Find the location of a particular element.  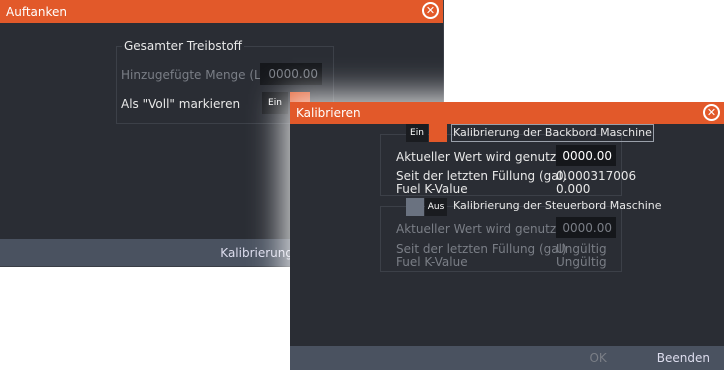

port-kvalue: 0.000 is located at coordinates (573, 189).